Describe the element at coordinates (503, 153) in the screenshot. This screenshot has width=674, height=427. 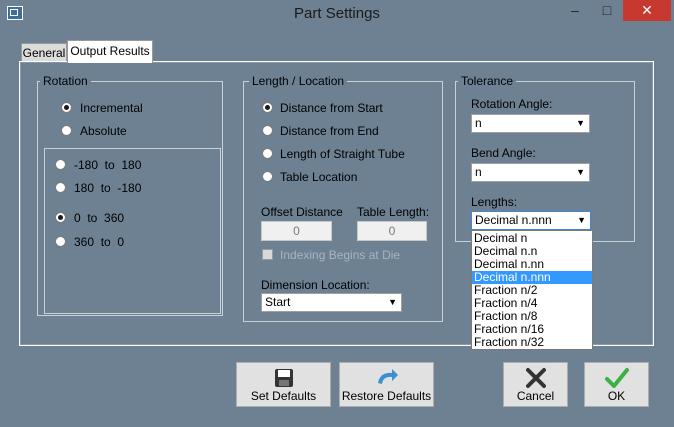
I see `bend-angle-label: Bend Angle:` at that location.